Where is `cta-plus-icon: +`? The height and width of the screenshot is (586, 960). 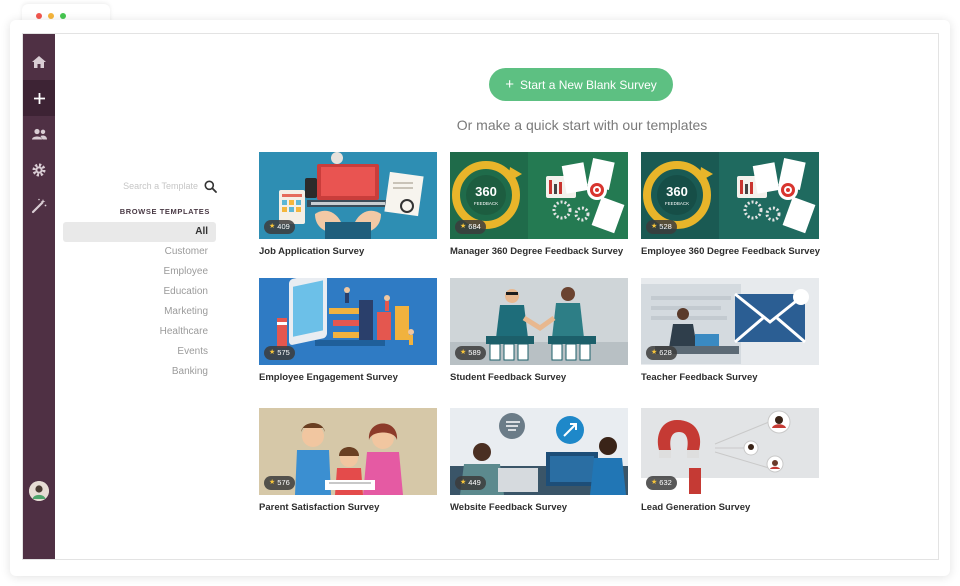 cta-plus-icon: + is located at coordinates (510, 84).